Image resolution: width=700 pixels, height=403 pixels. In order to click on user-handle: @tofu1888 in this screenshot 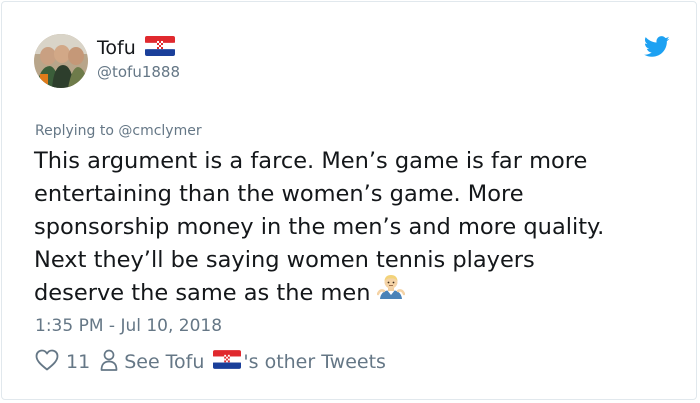, I will do `click(138, 72)`.